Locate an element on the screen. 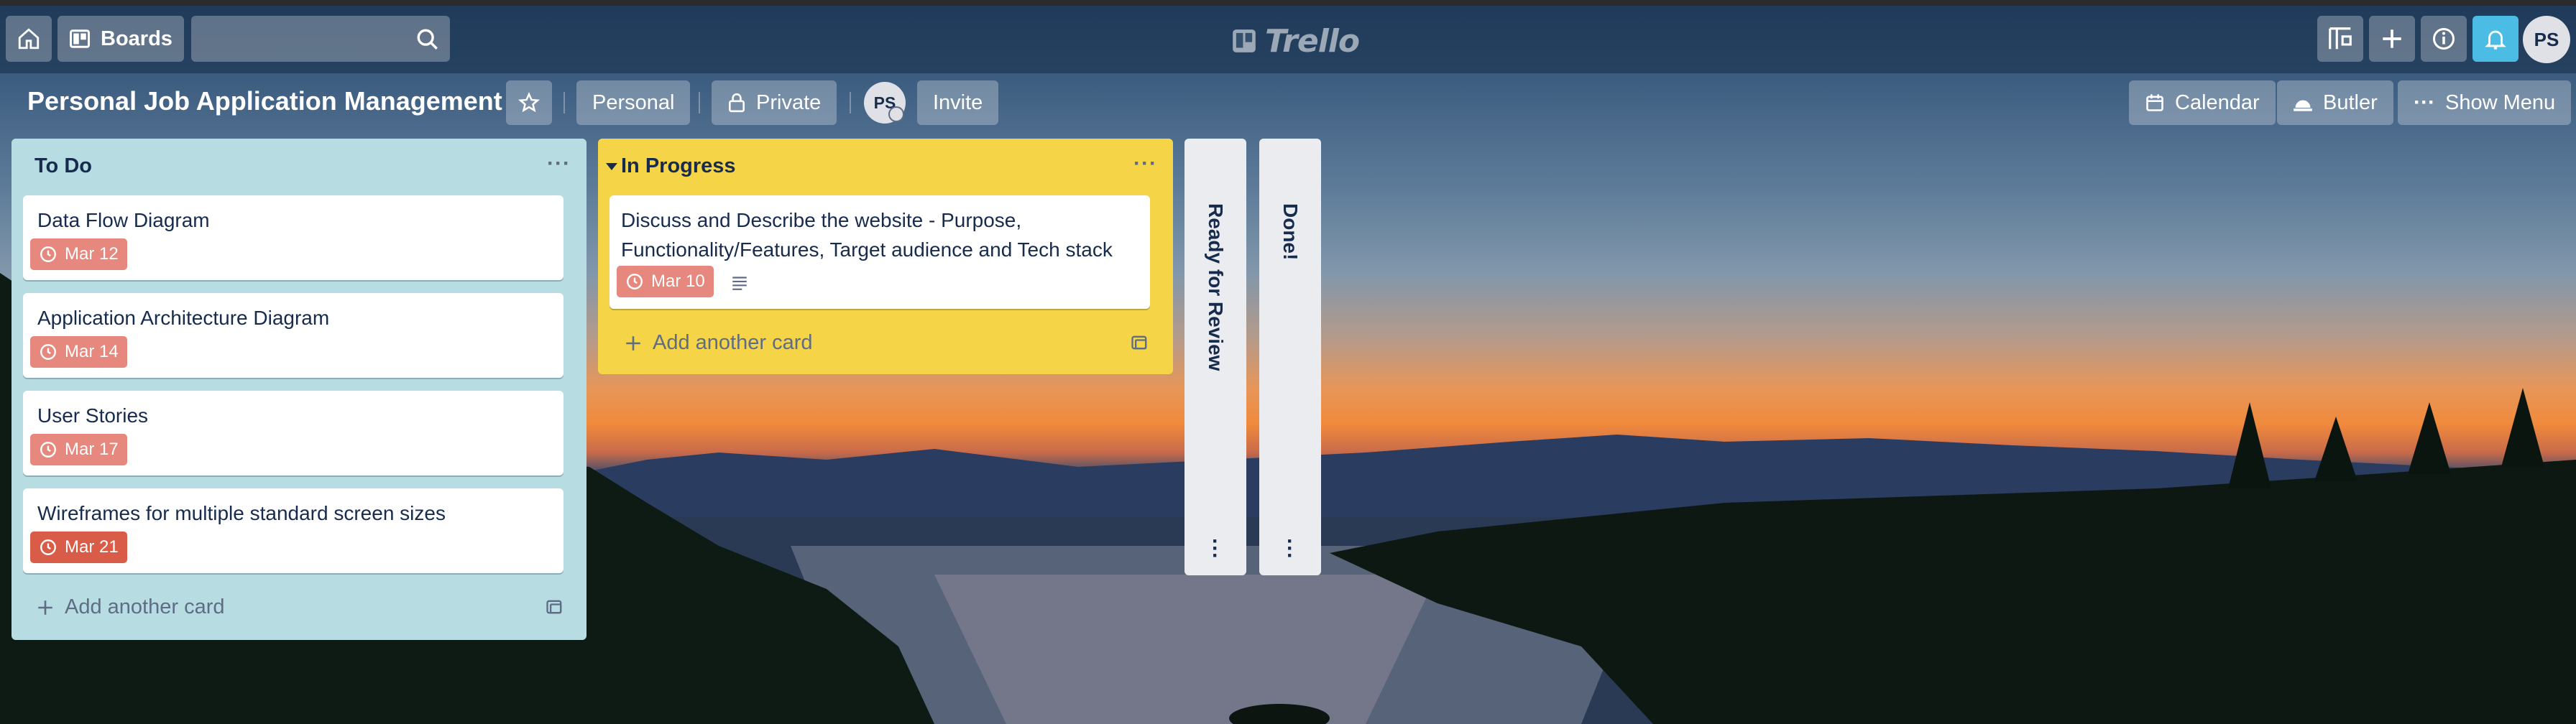  info-button is located at coordinates (2444, 39).